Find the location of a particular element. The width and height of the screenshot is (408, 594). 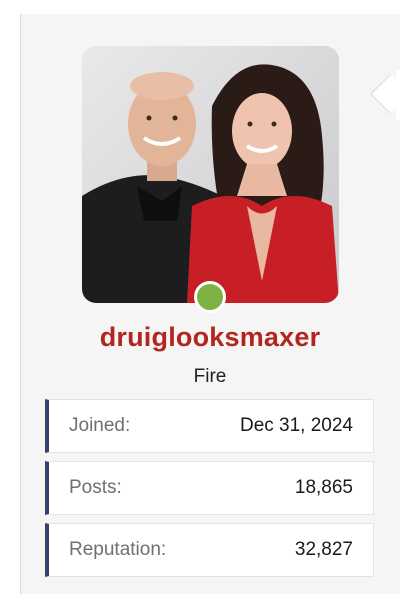

username-link: druiglooksmaxer is located at coordinates (204, 337).